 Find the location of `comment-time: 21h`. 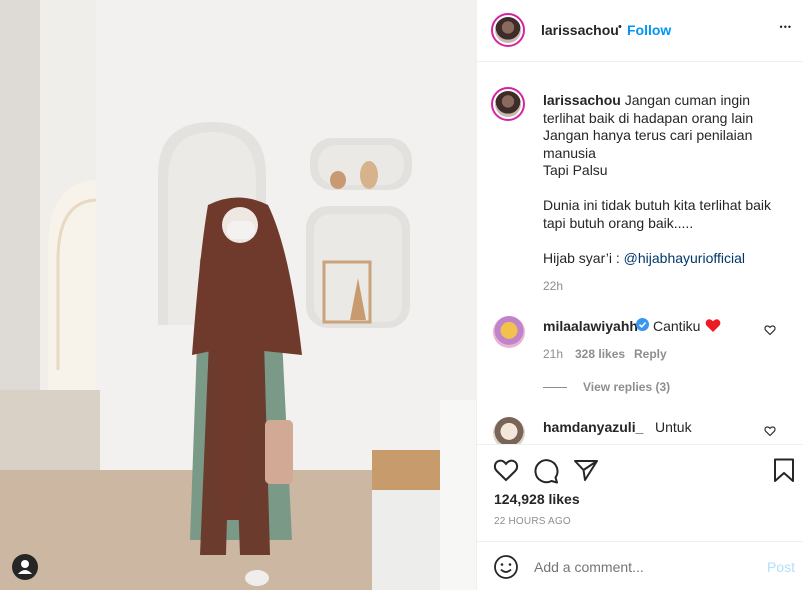

comment-time: 21h is located at coordinates (553, 354).